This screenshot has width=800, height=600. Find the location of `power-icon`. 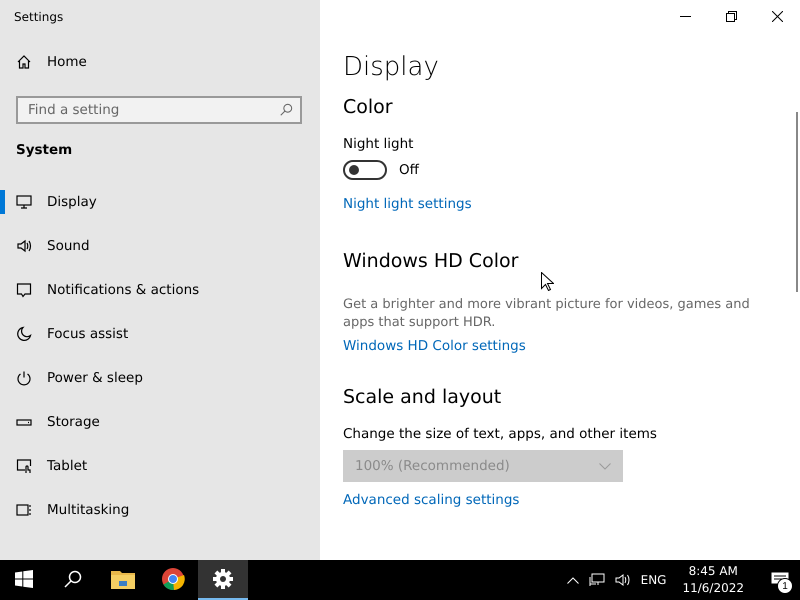

power-icon is located at coordinates (24, 378).